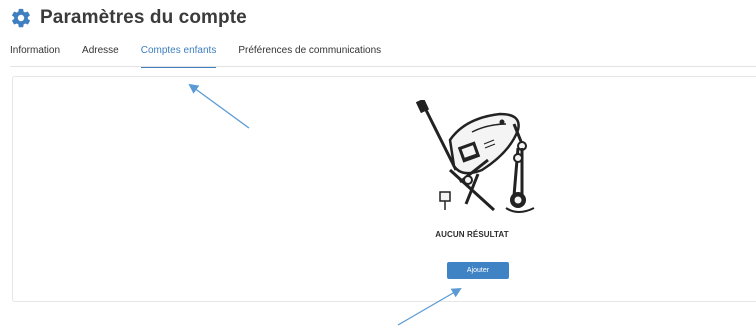 Image resolution: width=756 pixels, height=330 pixels. What do you see at coordinates (309, 56) in the screenshot?
I see `tab-preferences-communications: Préférences de communications` at bounding box center [309, 56].